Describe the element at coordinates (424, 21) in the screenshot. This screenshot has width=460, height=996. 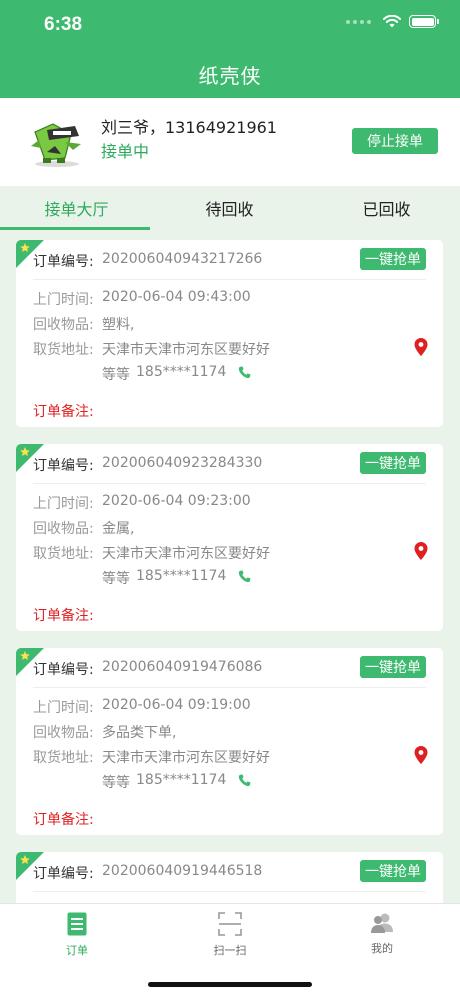
I see `battery-icon` at that location.